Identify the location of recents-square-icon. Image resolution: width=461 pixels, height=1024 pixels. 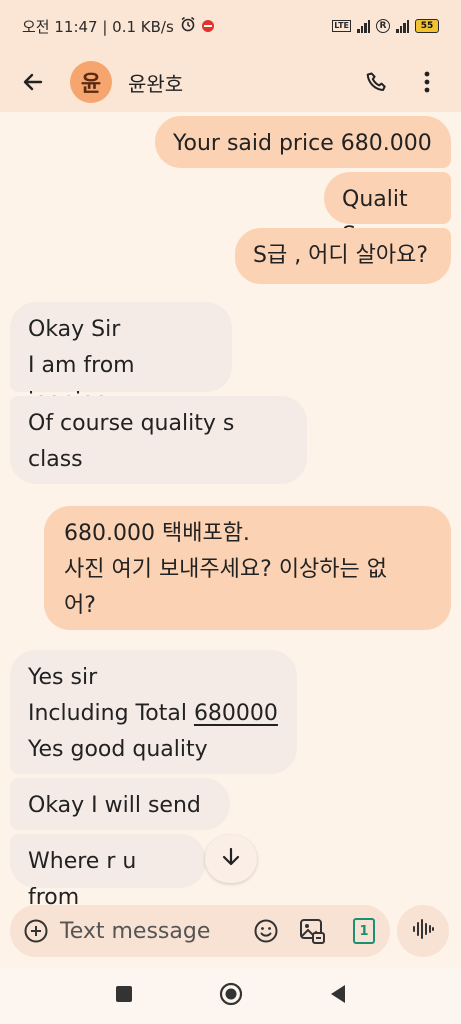
(124, 996).